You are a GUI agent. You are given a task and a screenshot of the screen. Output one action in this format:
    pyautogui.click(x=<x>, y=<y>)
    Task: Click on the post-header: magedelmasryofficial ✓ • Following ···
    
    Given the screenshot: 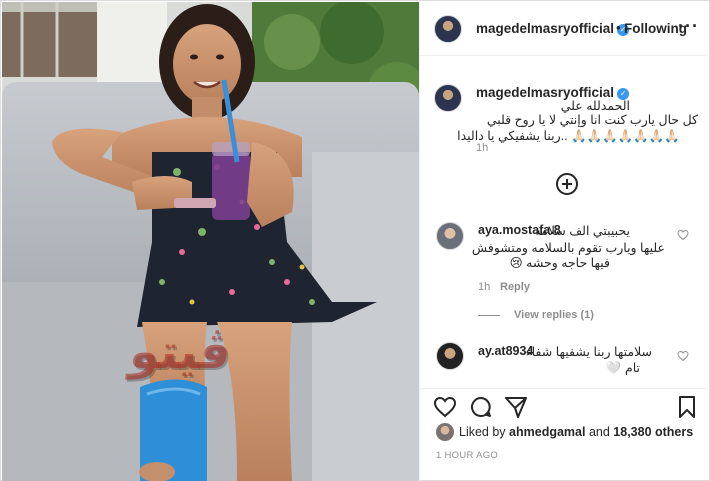 What is the action you would take?
    pyautogui.click(x=565, y=29)
    